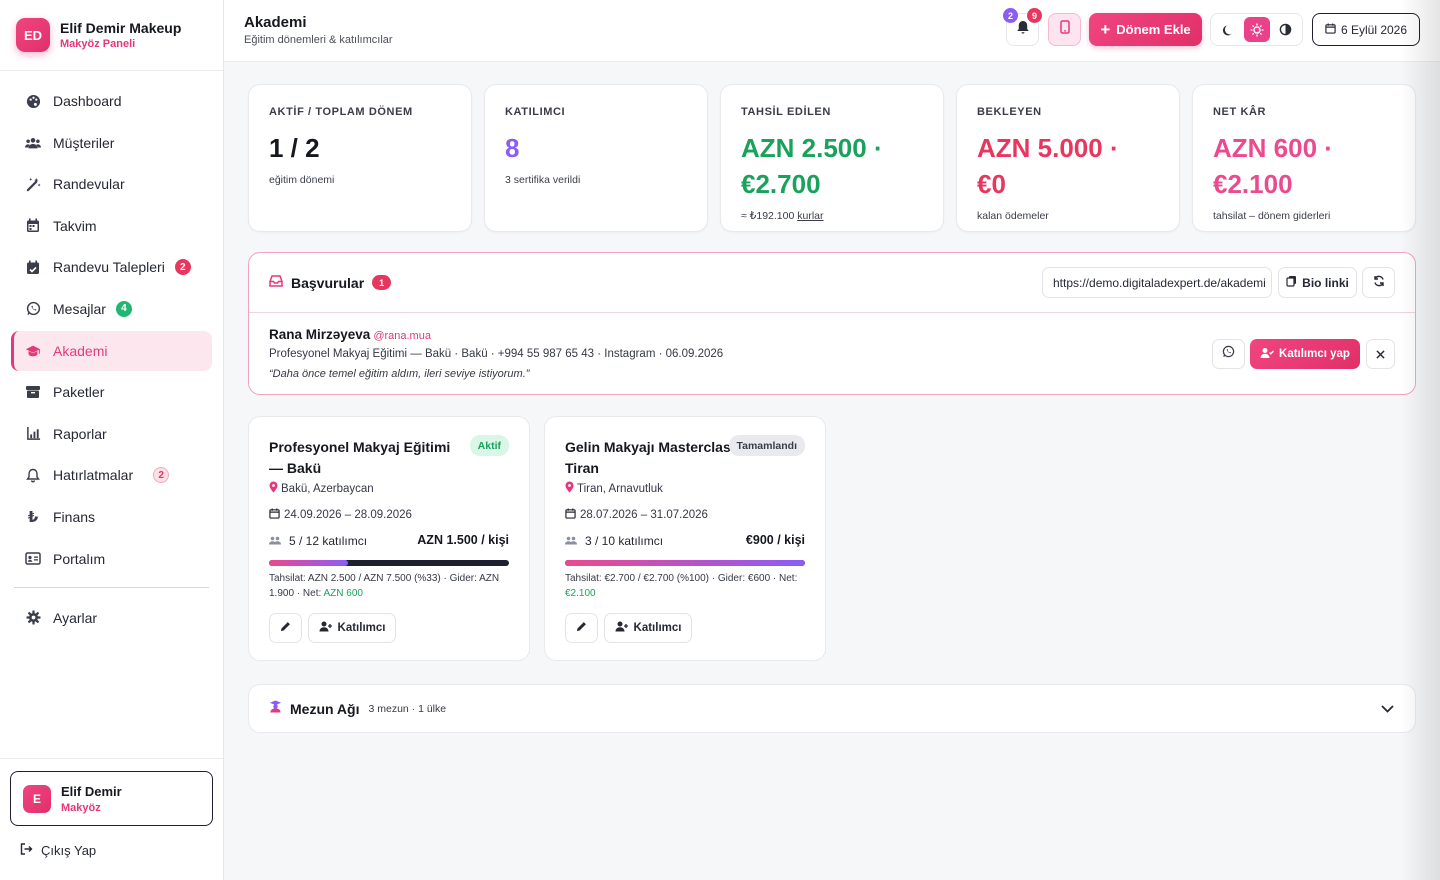 This screenshot has height=880, width=1440. What do you see at coordinates (1314, 354) in the screenshot?
I see `make-participant-label: Katılımcı yap` at bounding box center [1314, 354].